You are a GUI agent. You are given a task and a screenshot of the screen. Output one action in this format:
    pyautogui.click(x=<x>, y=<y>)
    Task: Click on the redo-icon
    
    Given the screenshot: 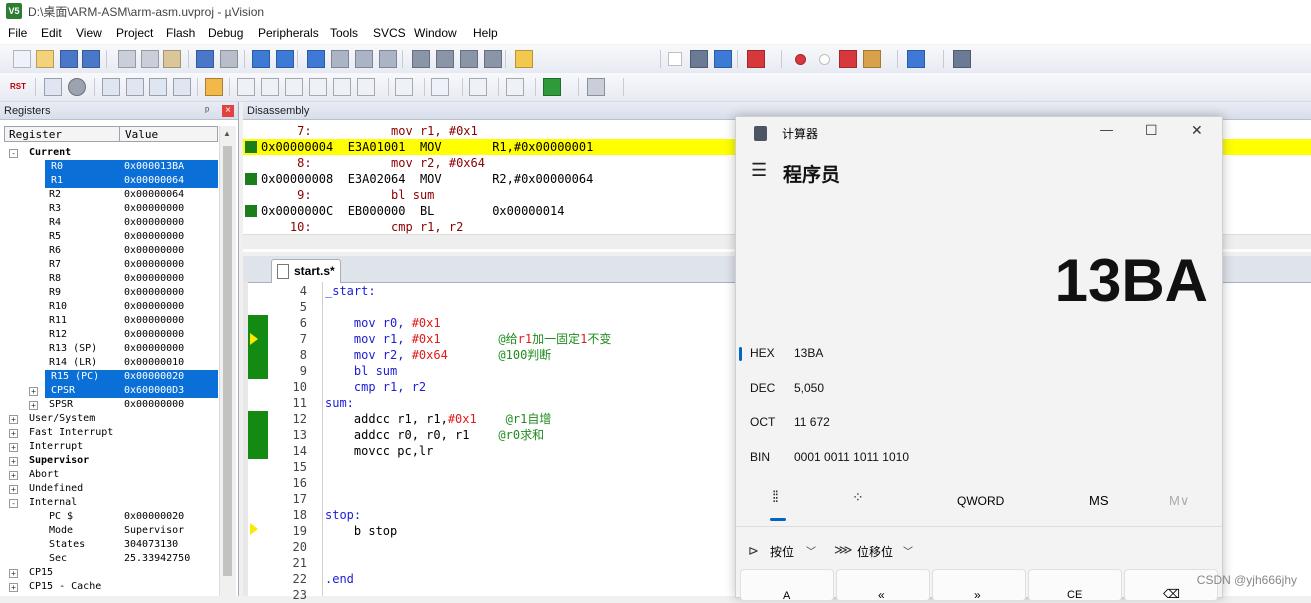 What is the action you would take?
    pyautogui.click(x=229, y=59)
    